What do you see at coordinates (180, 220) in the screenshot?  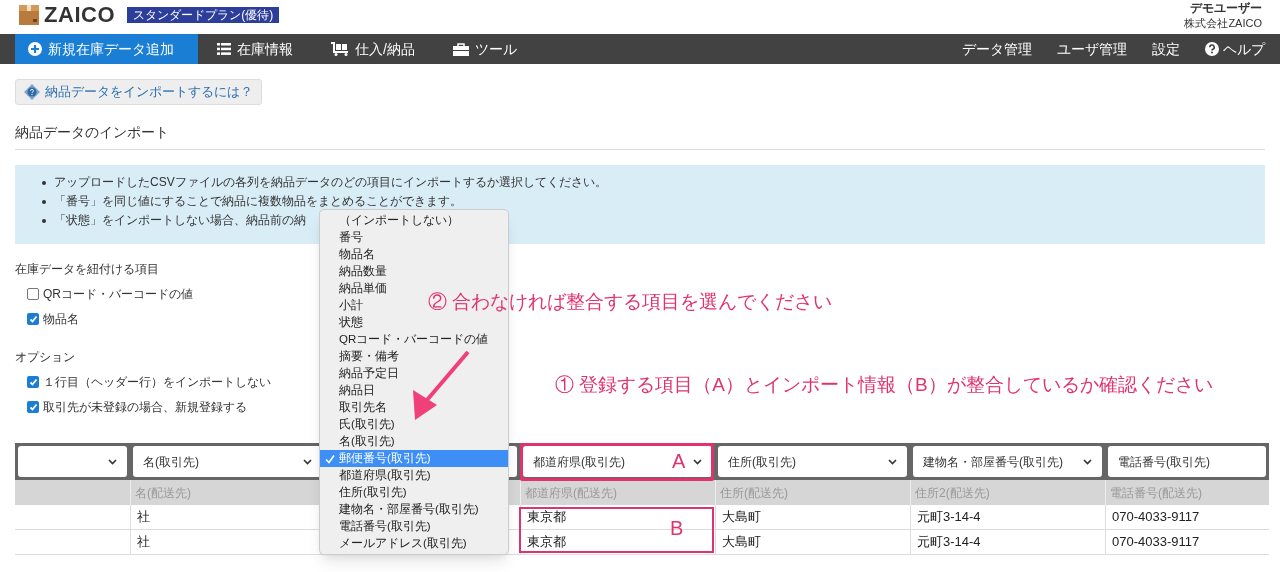 I see `info-text: 「状態」をインポートしない場合、納品前の納` at bounding box center [180, 220].